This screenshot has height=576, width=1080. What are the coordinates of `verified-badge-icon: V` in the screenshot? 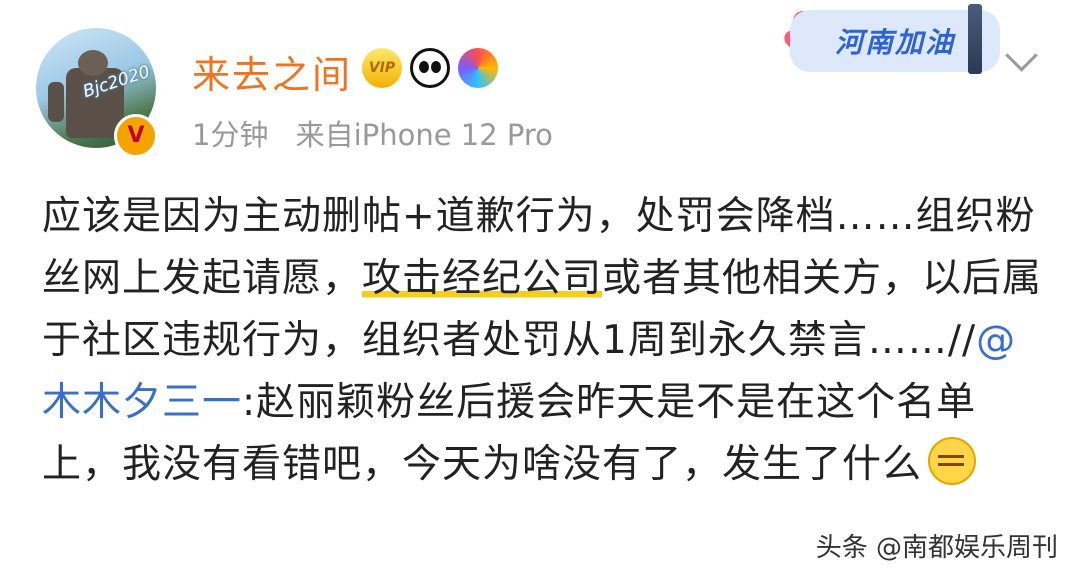 It's located at (136, 136).